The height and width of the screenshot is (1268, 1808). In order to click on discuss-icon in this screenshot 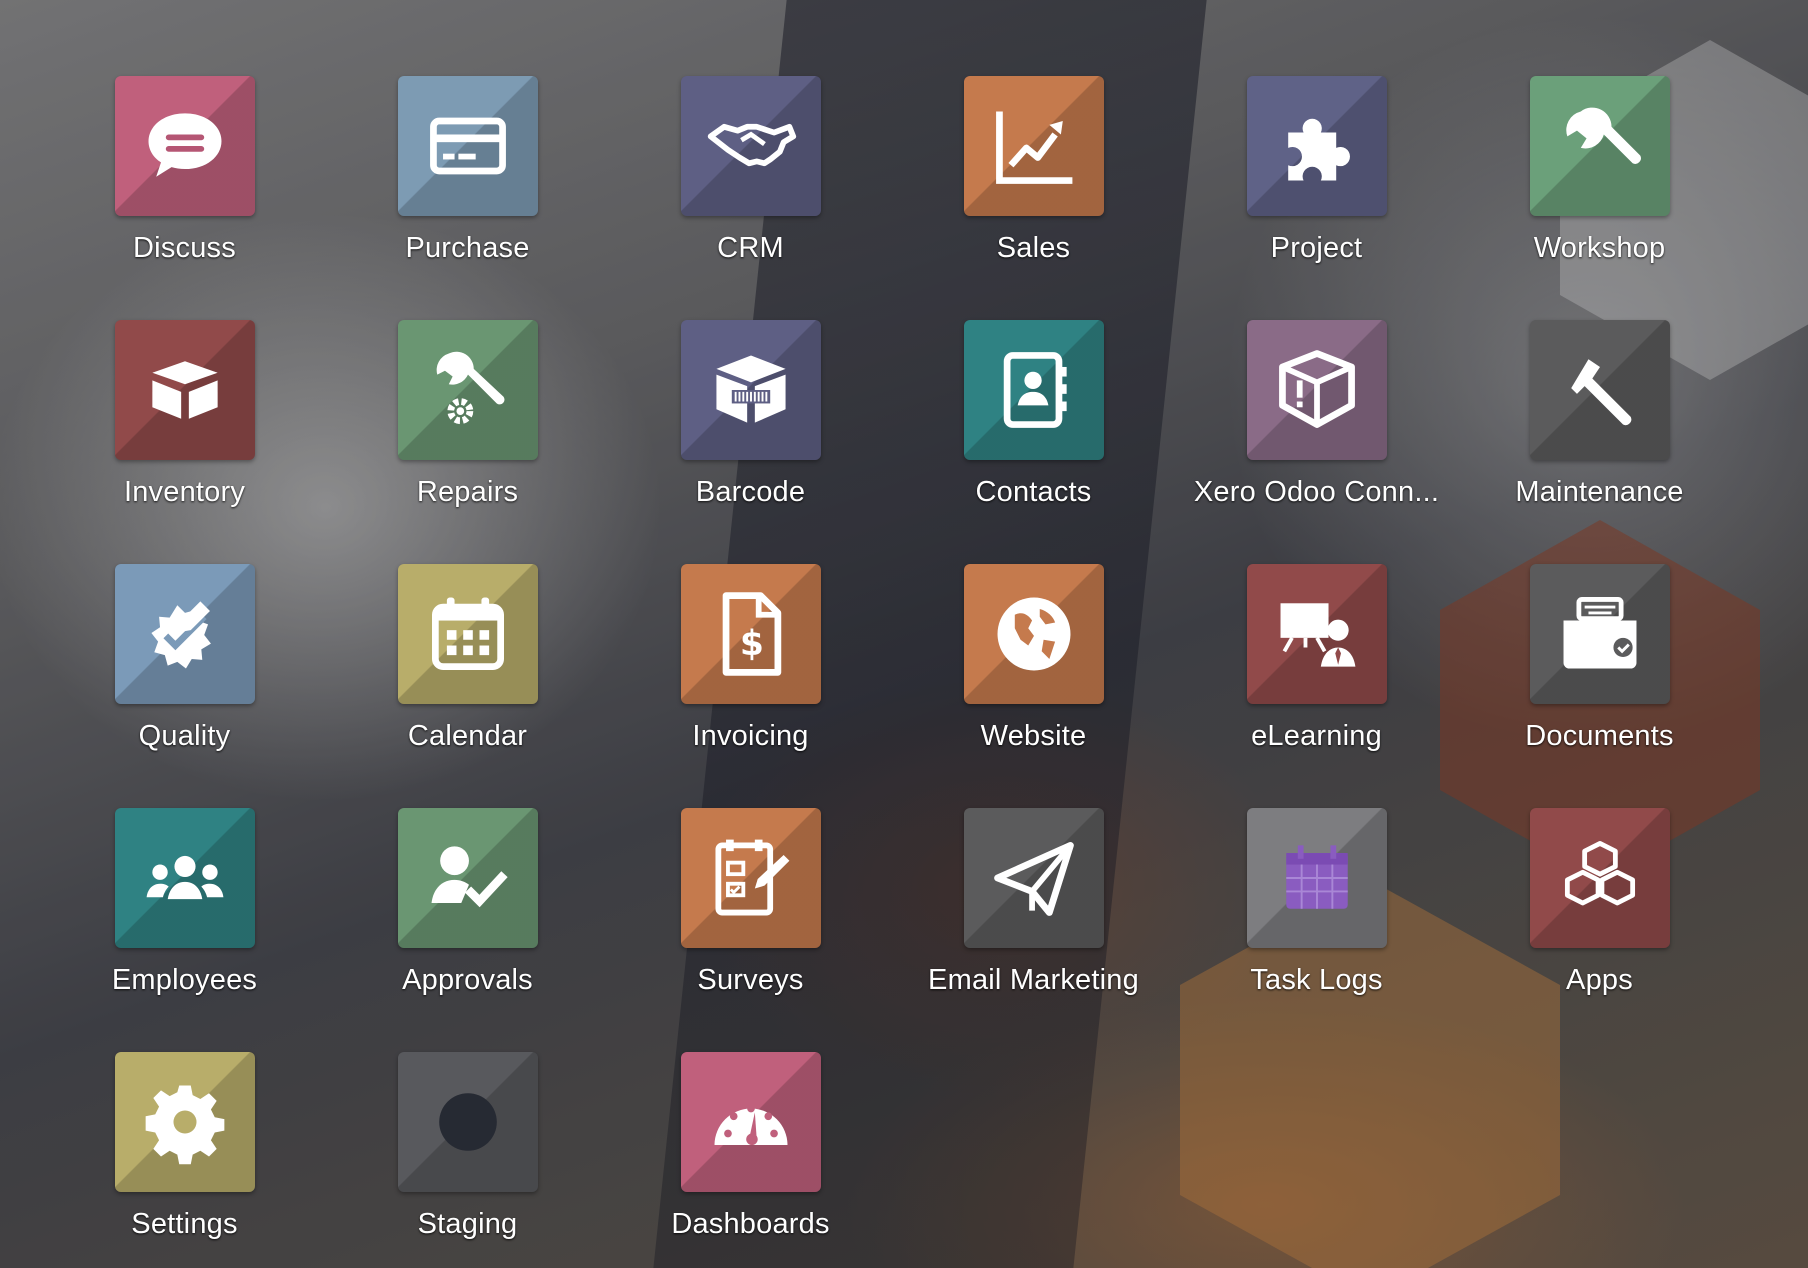, I will do `click(184, 145)`.